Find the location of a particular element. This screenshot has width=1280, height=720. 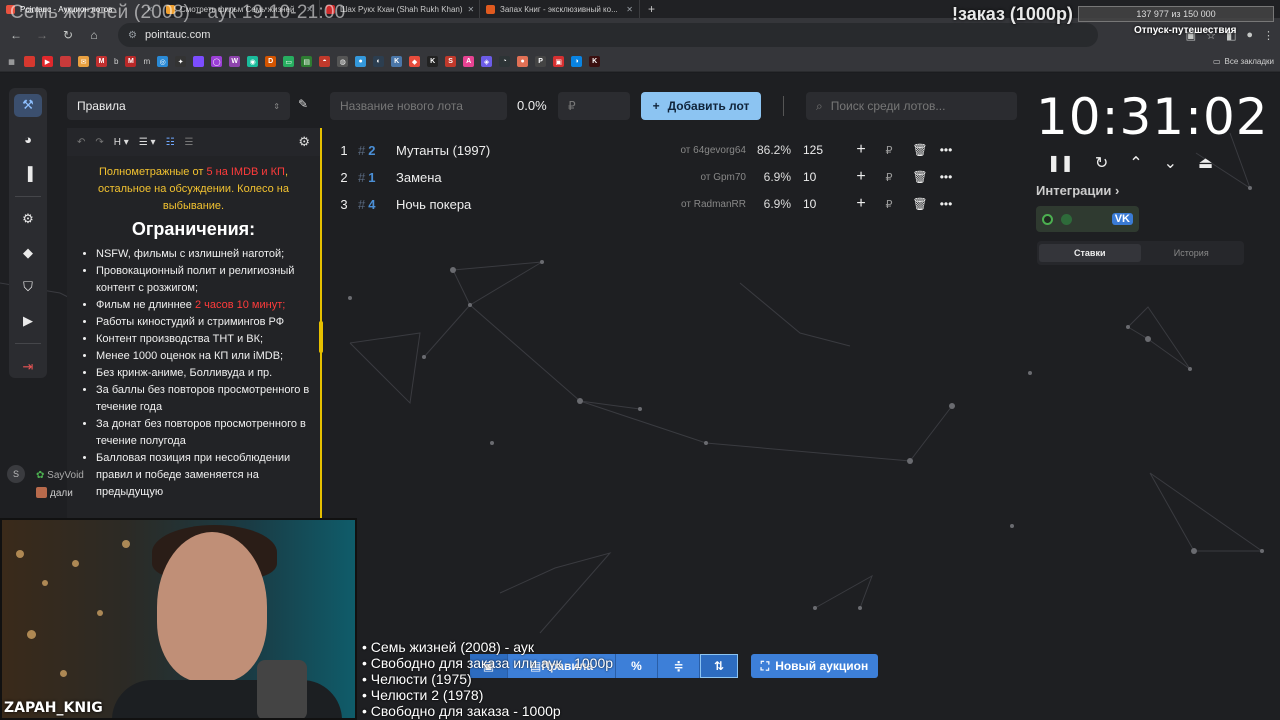

new-tab-button: + is located at coordinates (651, 9).